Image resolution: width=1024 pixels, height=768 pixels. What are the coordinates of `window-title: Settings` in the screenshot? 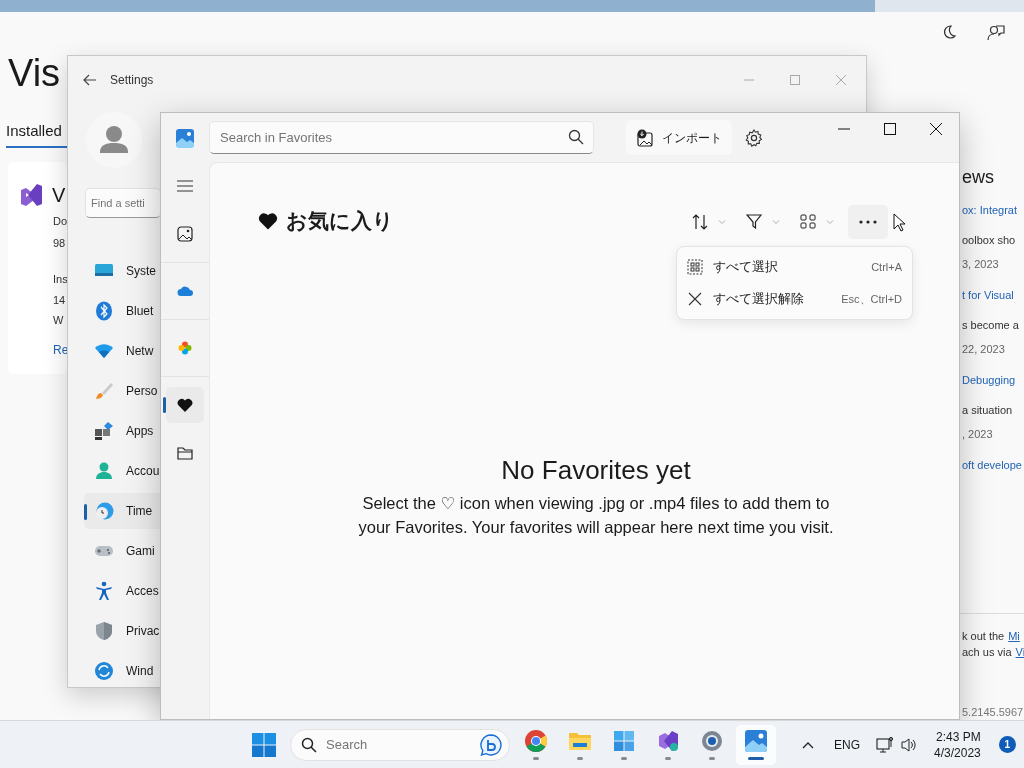 It's located at (132, 80).